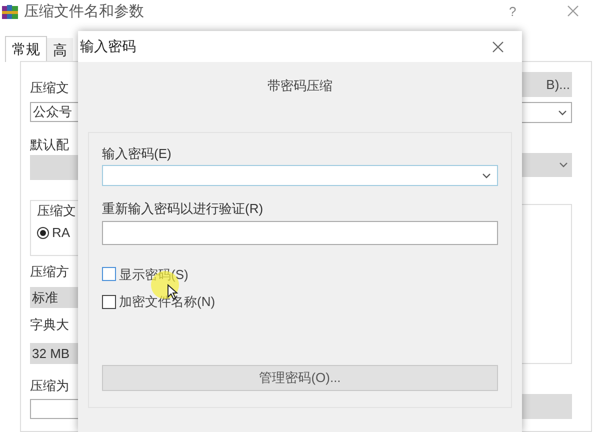 Image resolution: width=600 pixels, height=432 pixels. What do you see at coordinates (10, 12) in the screenshot?
I see `books-icon` at bounding box center [10, 12].